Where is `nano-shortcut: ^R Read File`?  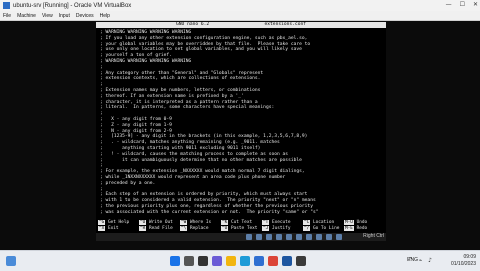
nano-shortcut: ^R Read File is located at coordinates (156, 228).